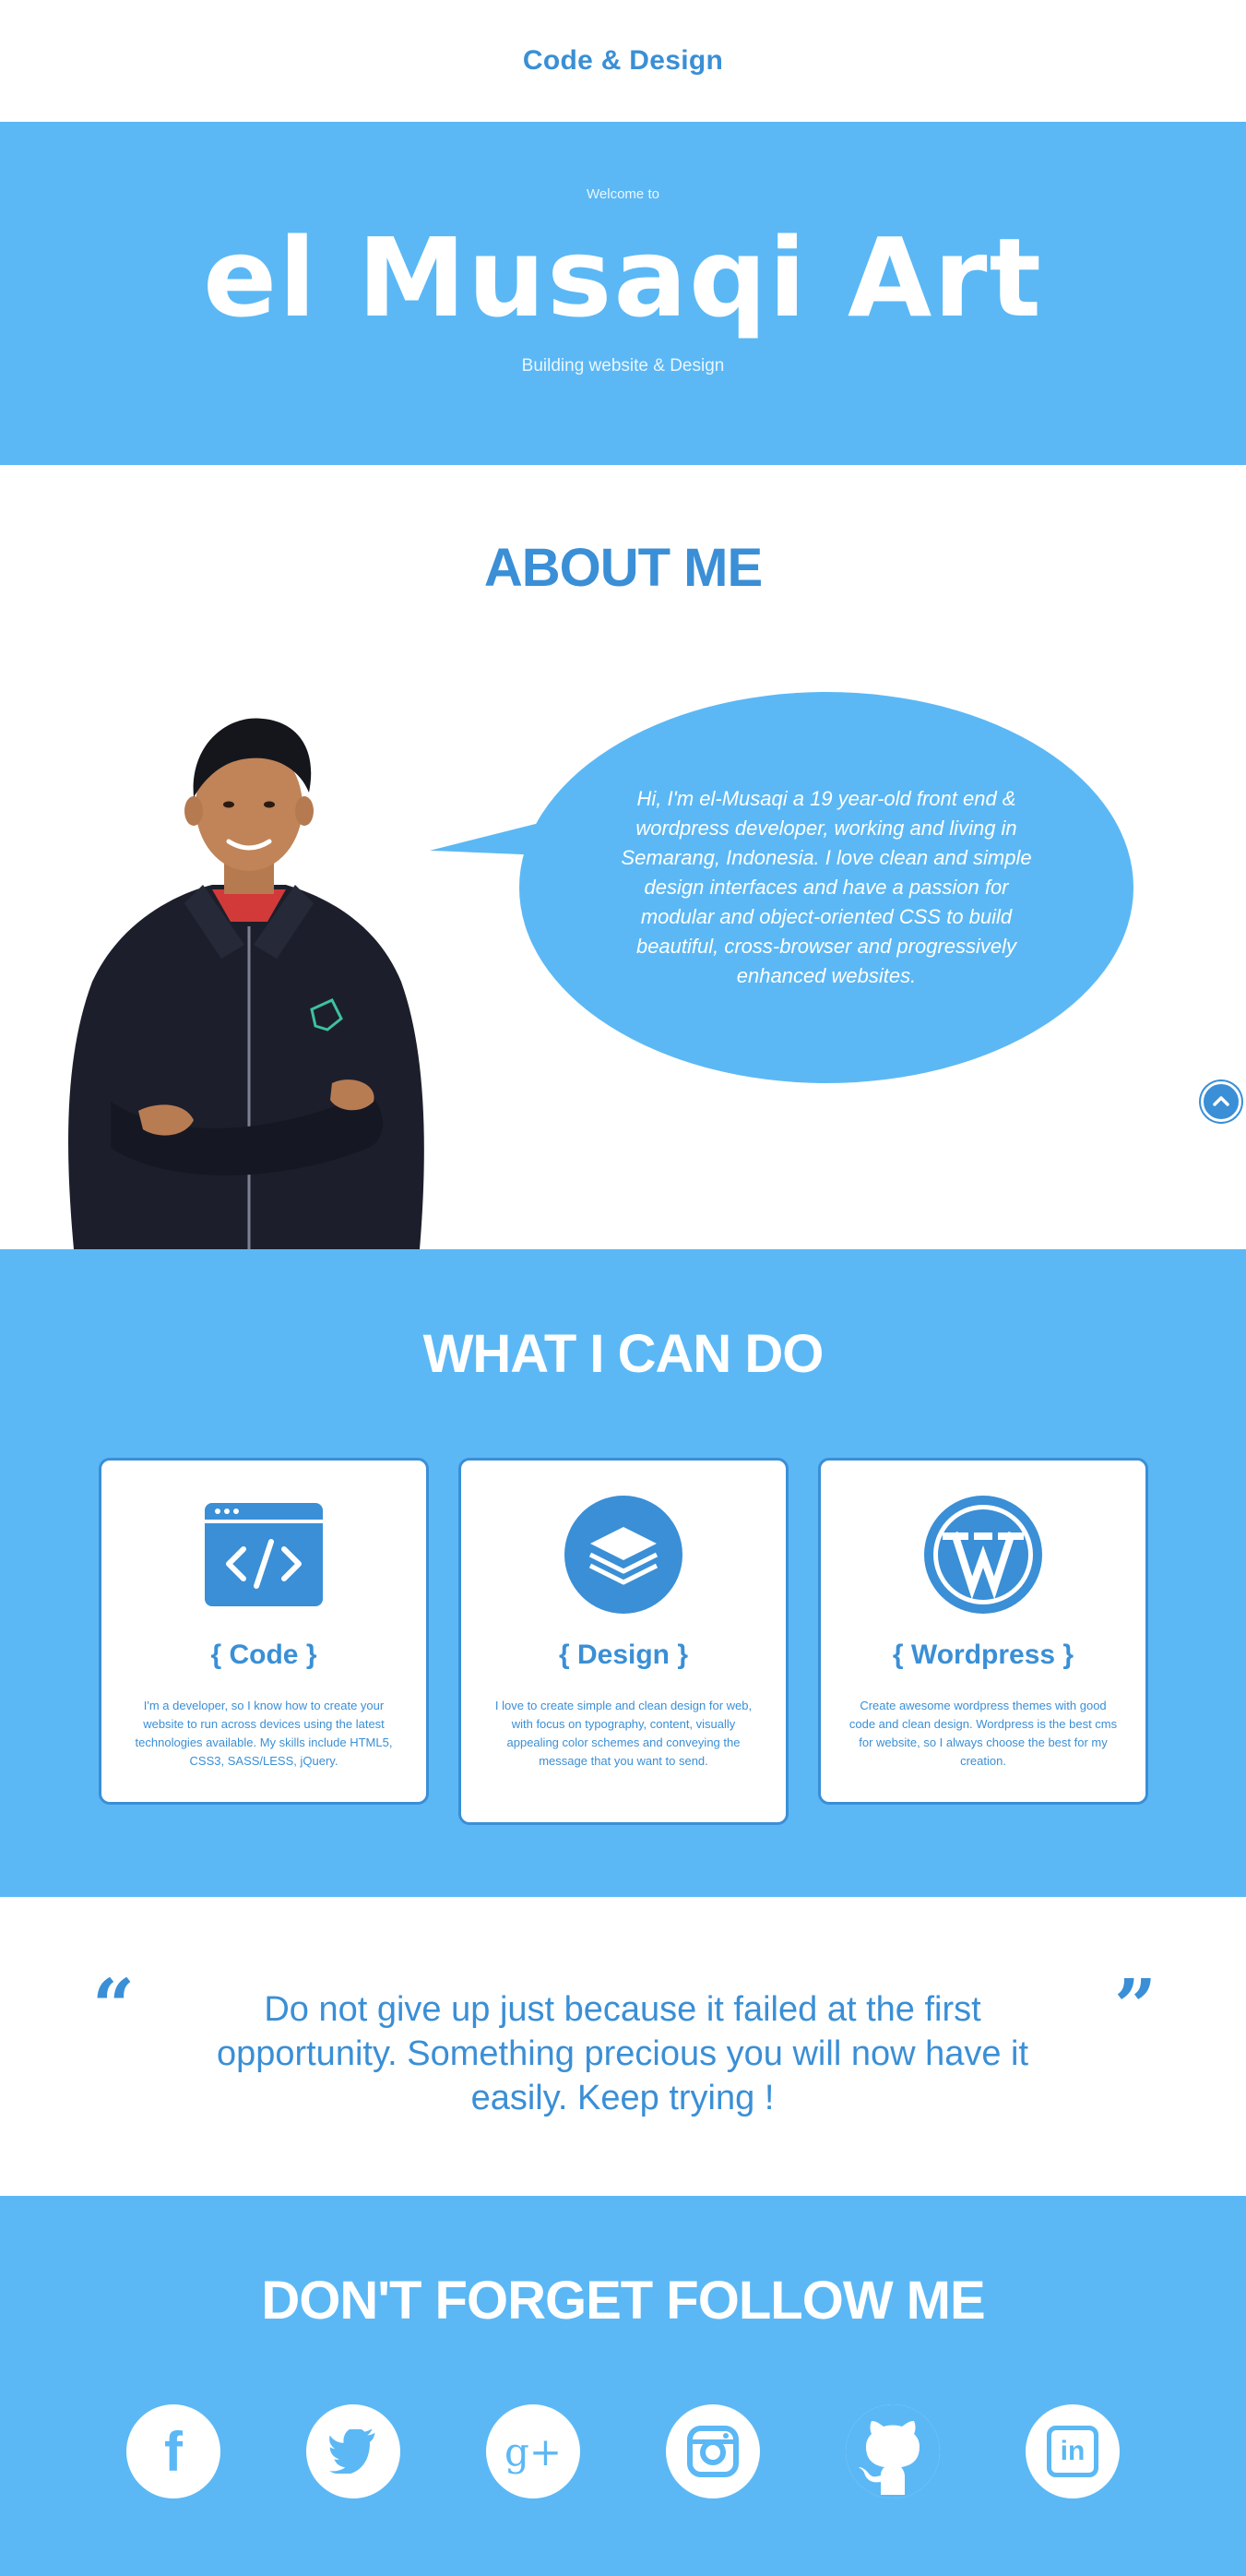 Image resolution: width=1246 pixels, height=2576 pixels. Describe the element at coordinates (983, 1555) in the screenshot. I see `wordpress-icon` at that location.